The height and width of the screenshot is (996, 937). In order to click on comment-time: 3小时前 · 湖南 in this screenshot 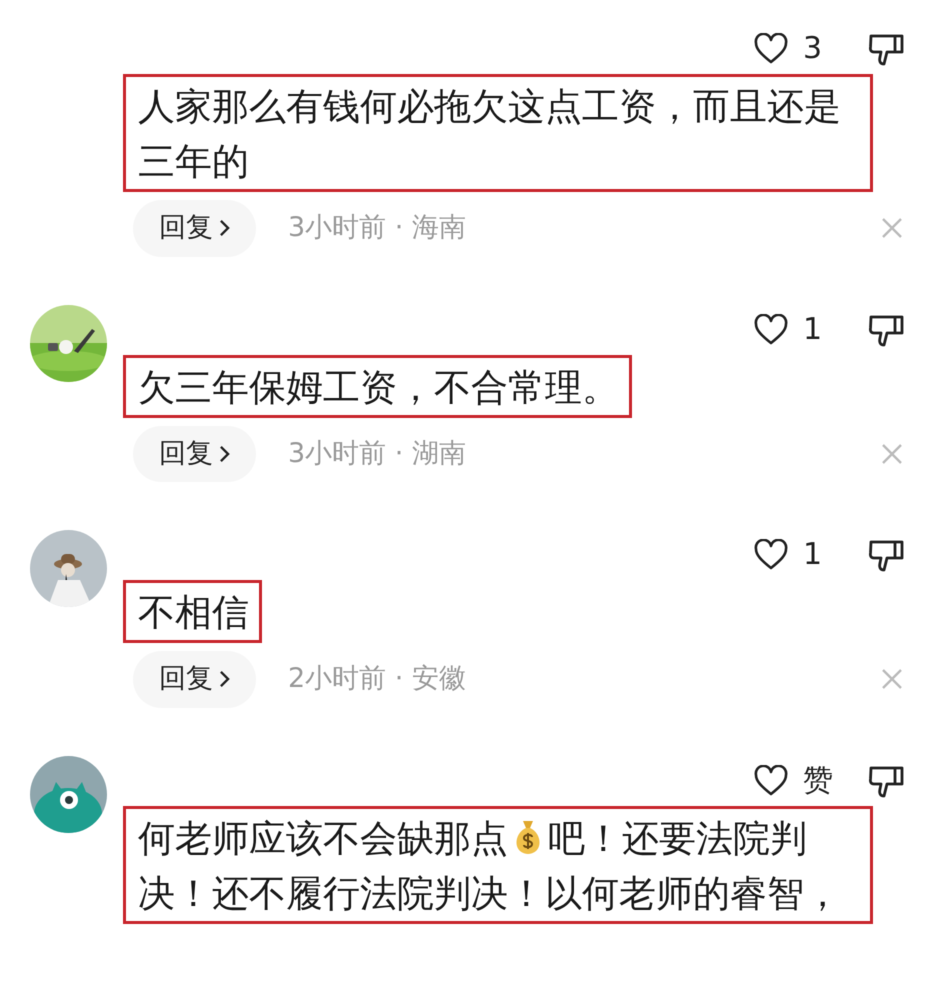, I will do `click(377, 453)`.